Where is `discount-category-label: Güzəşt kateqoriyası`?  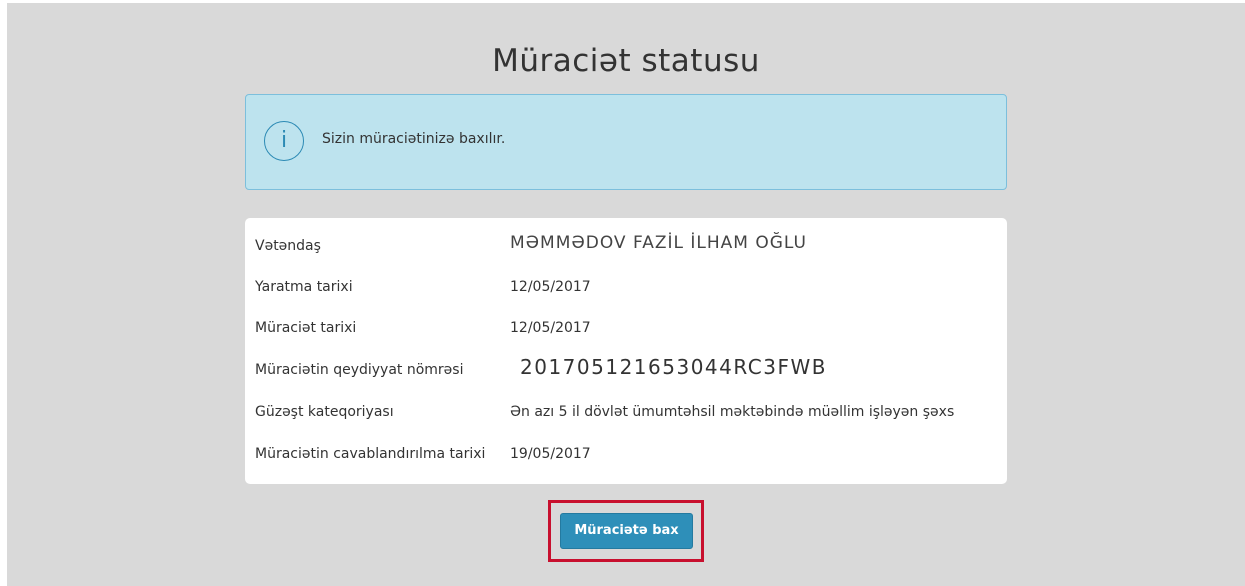 discount-category-label: Güzəşt kateqoriyası is located at coordinates (324, 412).